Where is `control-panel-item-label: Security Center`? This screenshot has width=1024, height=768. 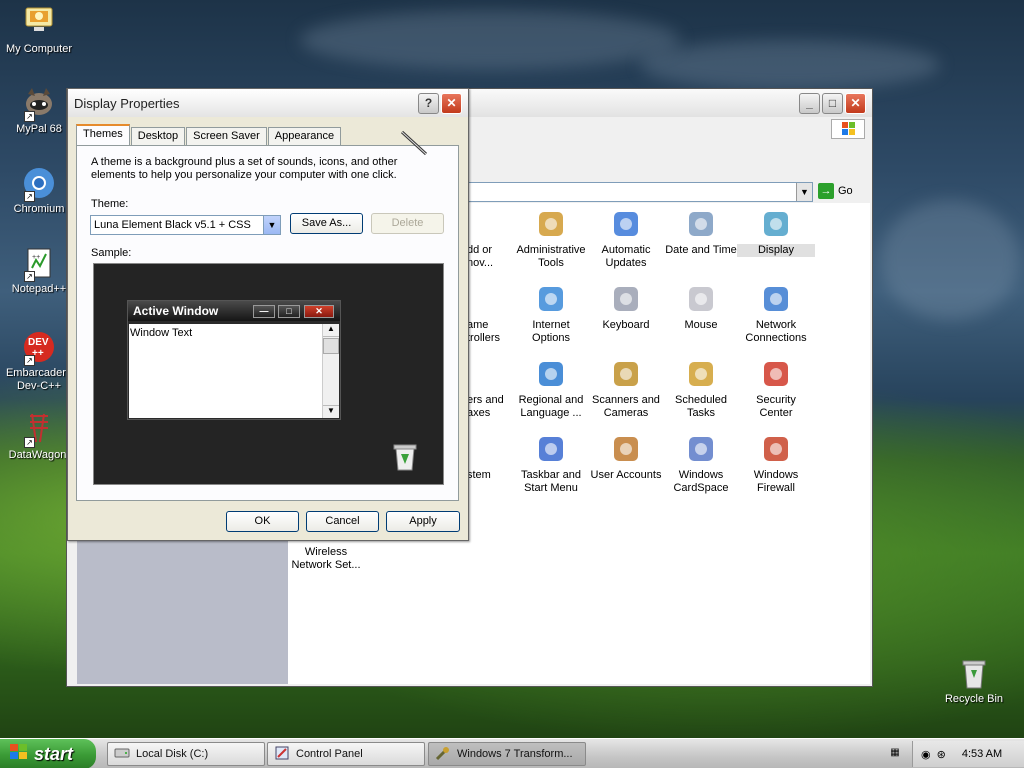 control-panel-item-label: Security Center is located at coordinates (776, 406).